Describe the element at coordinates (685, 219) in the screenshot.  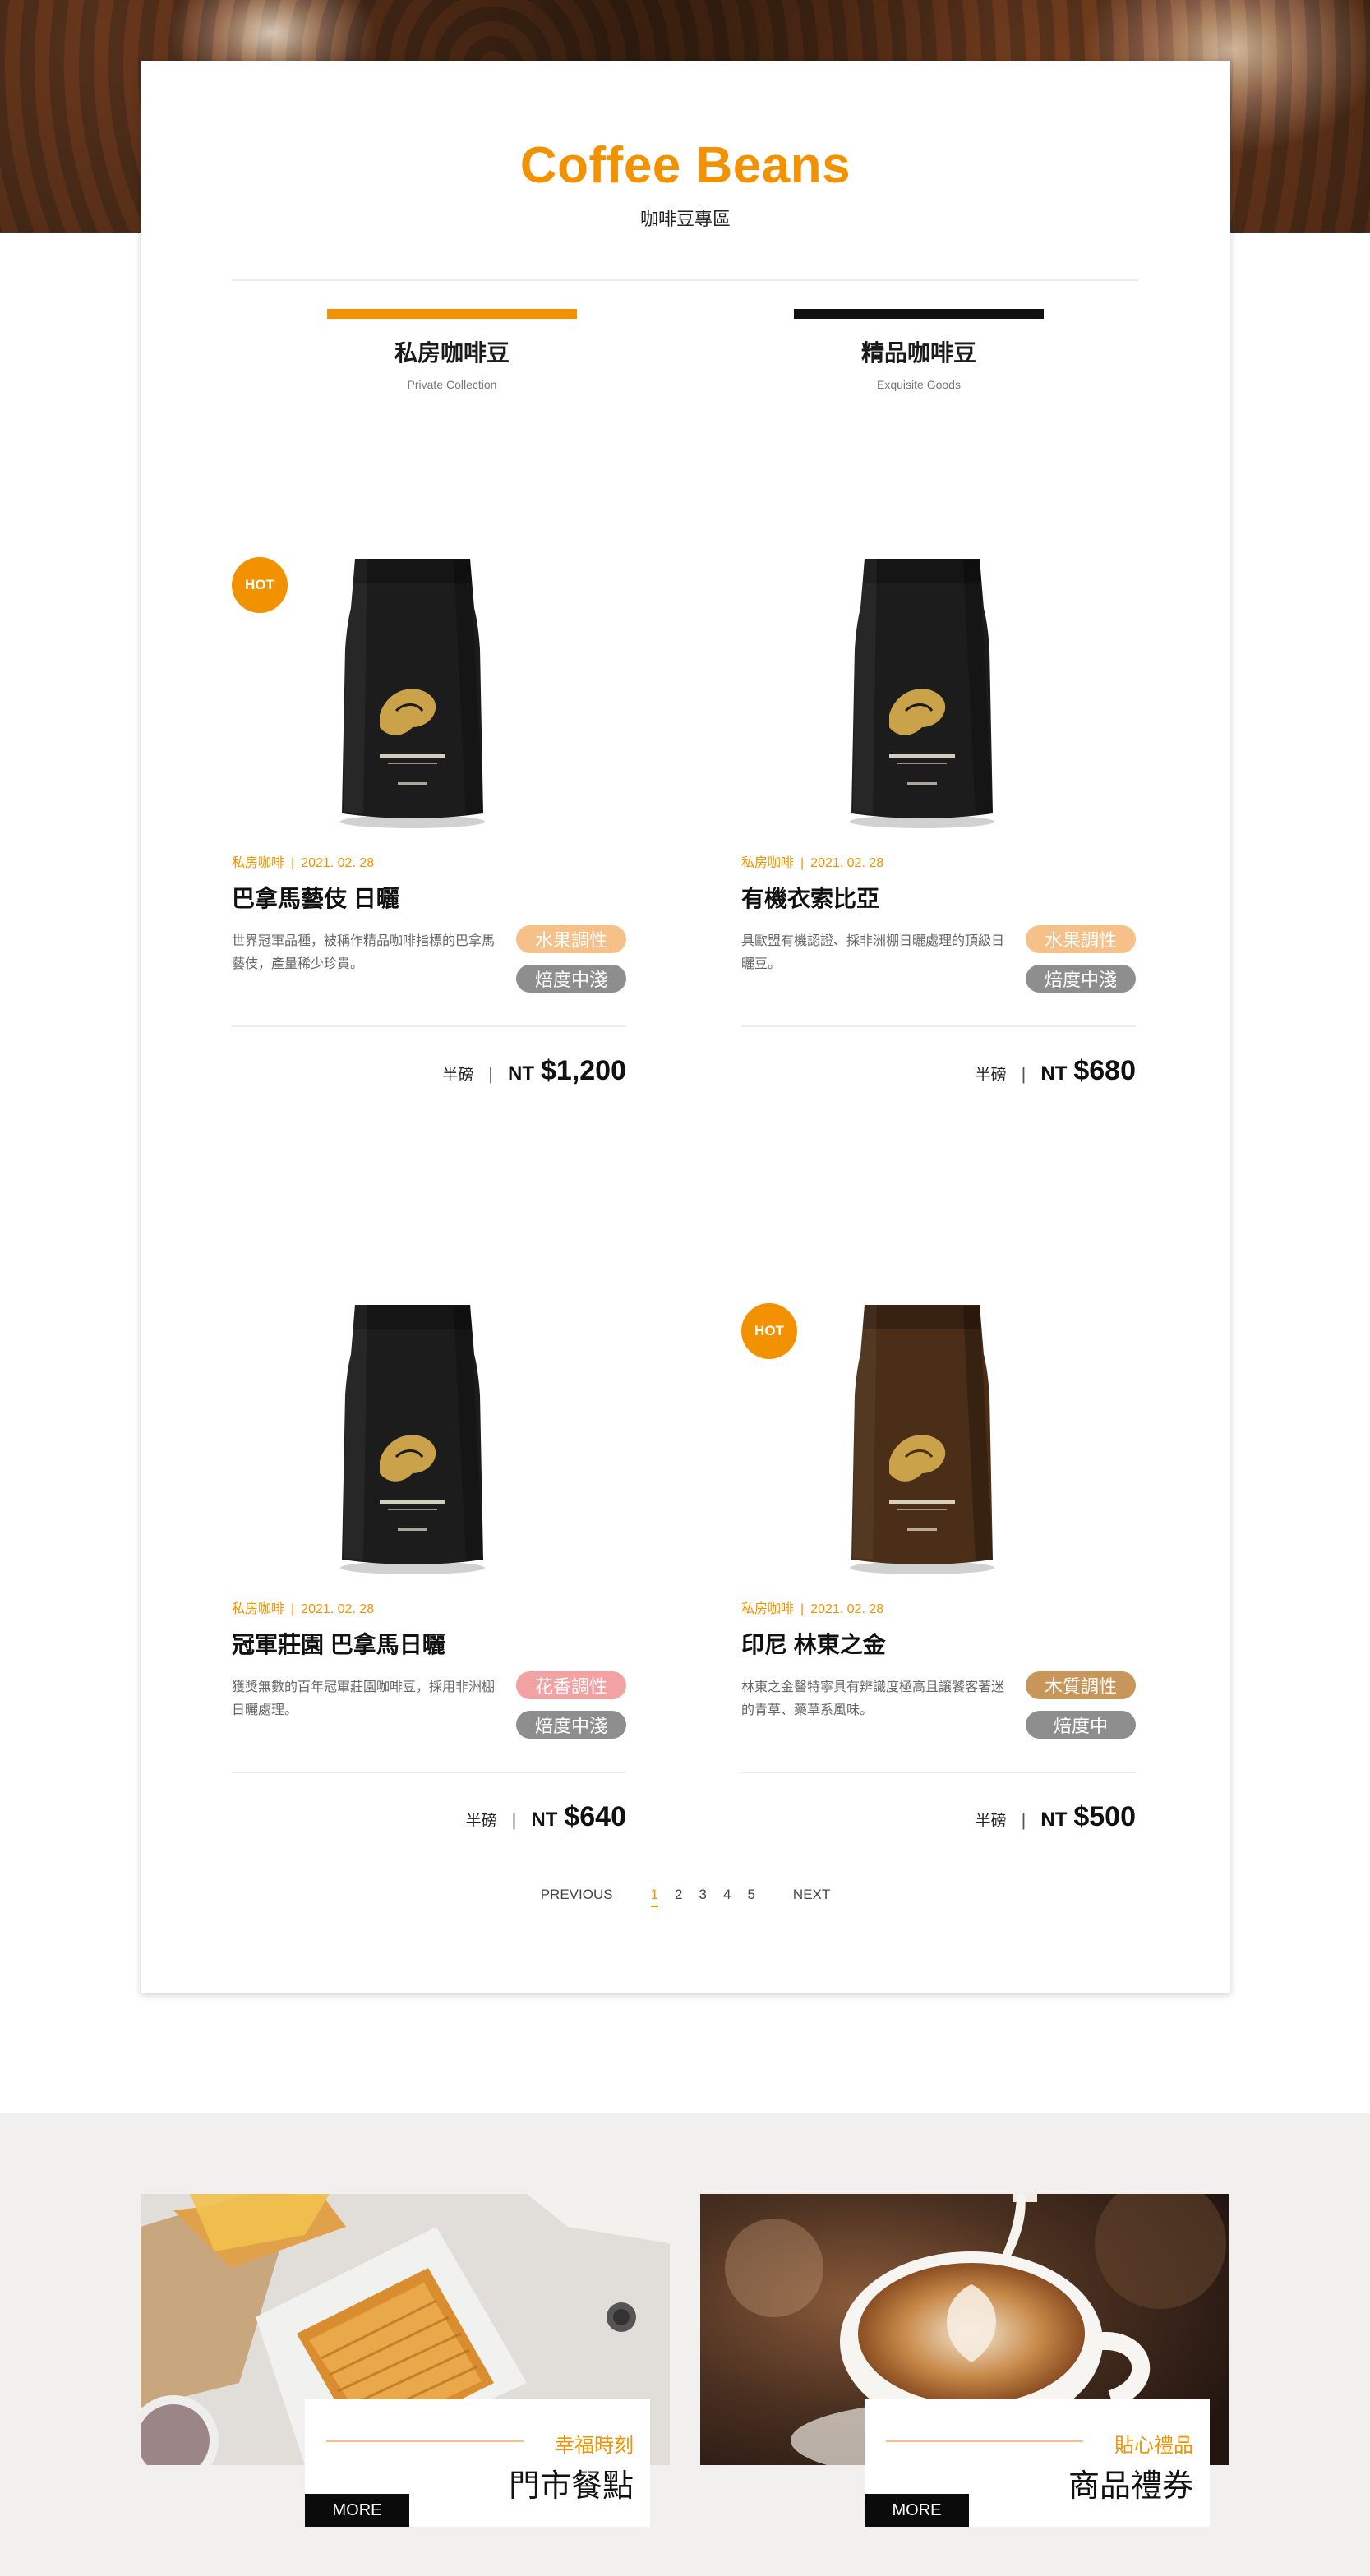
I see `page-subtitle: 咖啡豆專區` at that location.